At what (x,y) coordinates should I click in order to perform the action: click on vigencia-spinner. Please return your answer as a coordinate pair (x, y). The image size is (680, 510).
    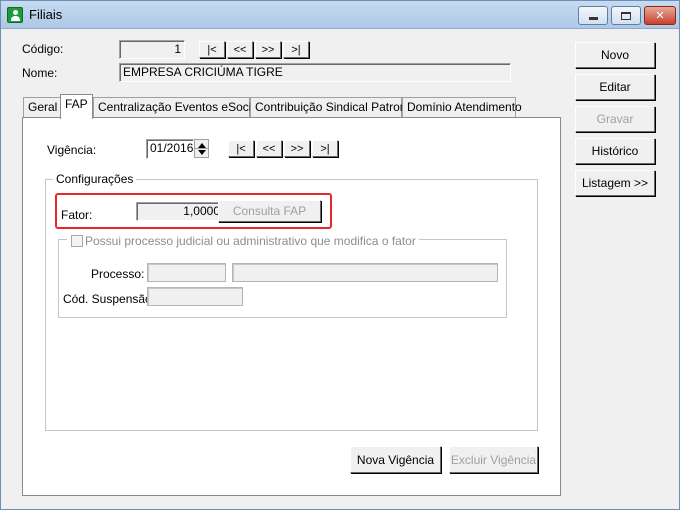
    Looking at the image, I should click on (201, 148).